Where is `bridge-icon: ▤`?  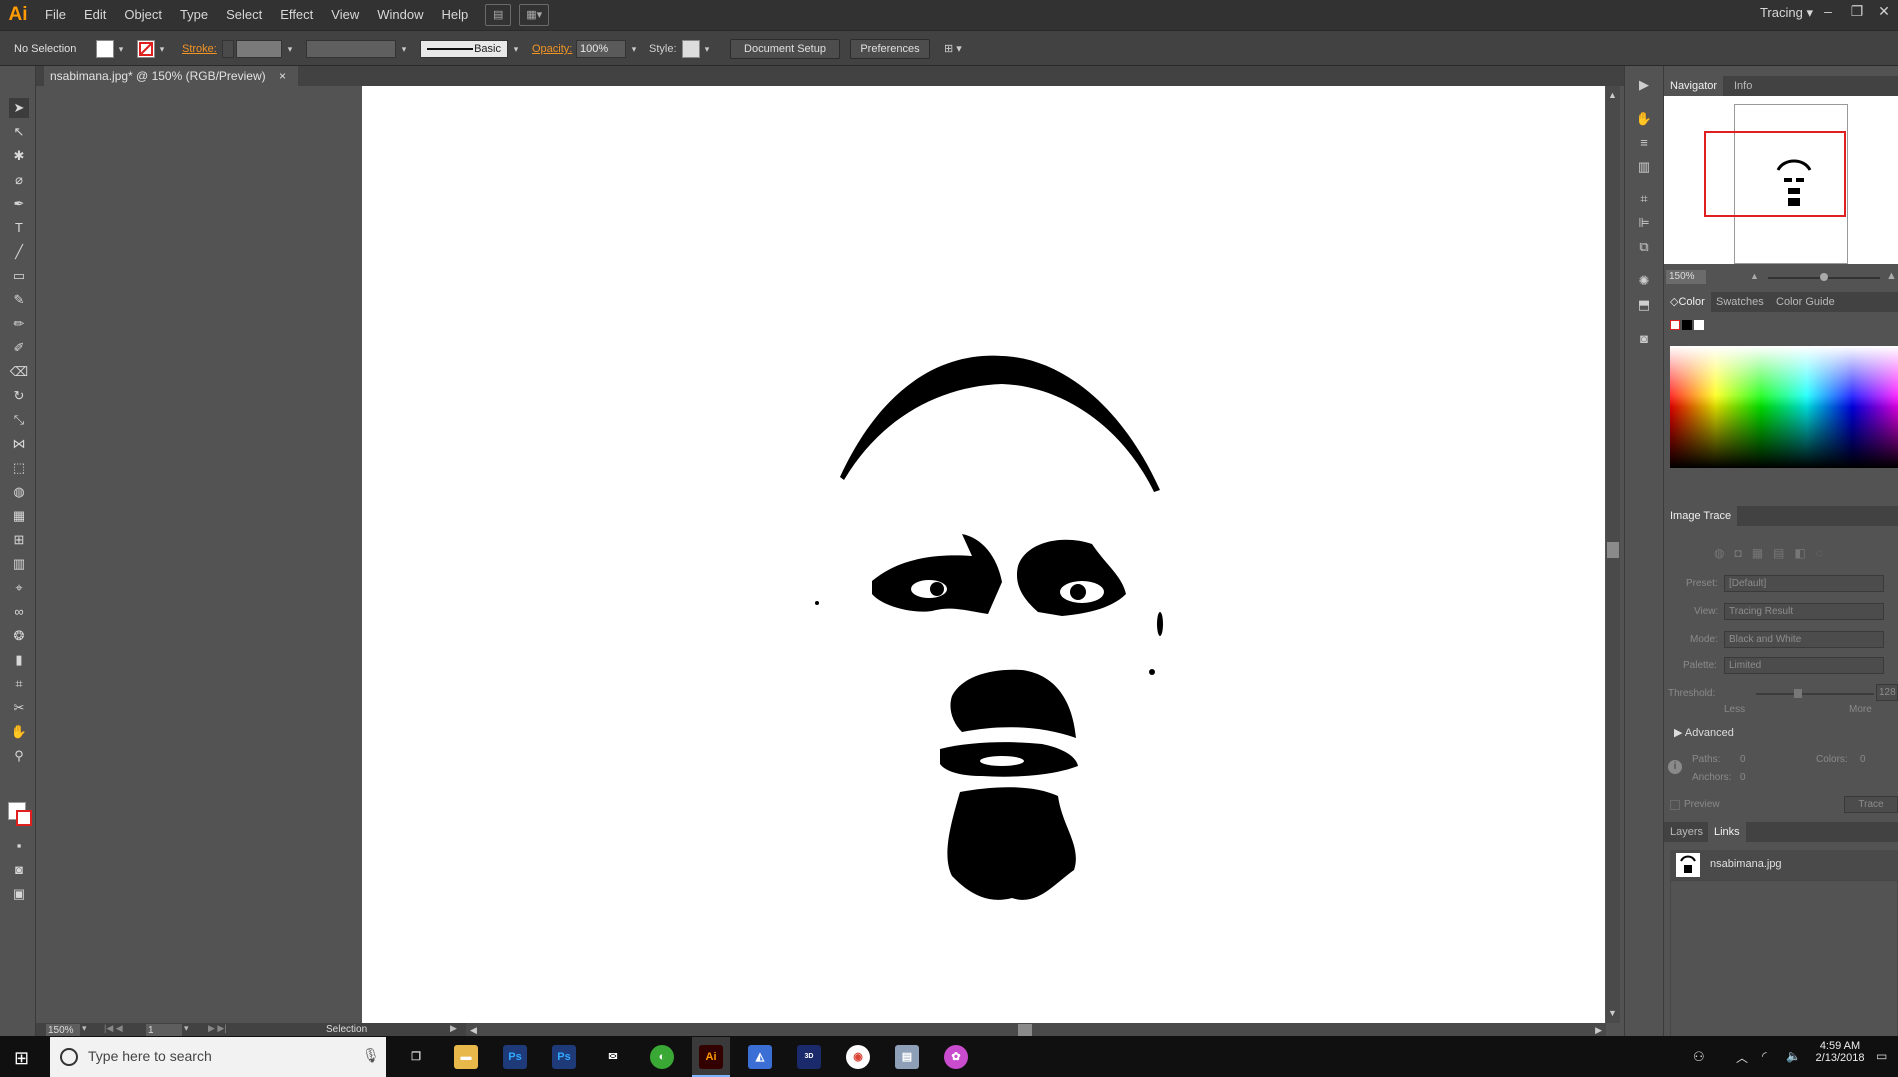 bridge-icon: ▤ is located at coordinates (498, 15).